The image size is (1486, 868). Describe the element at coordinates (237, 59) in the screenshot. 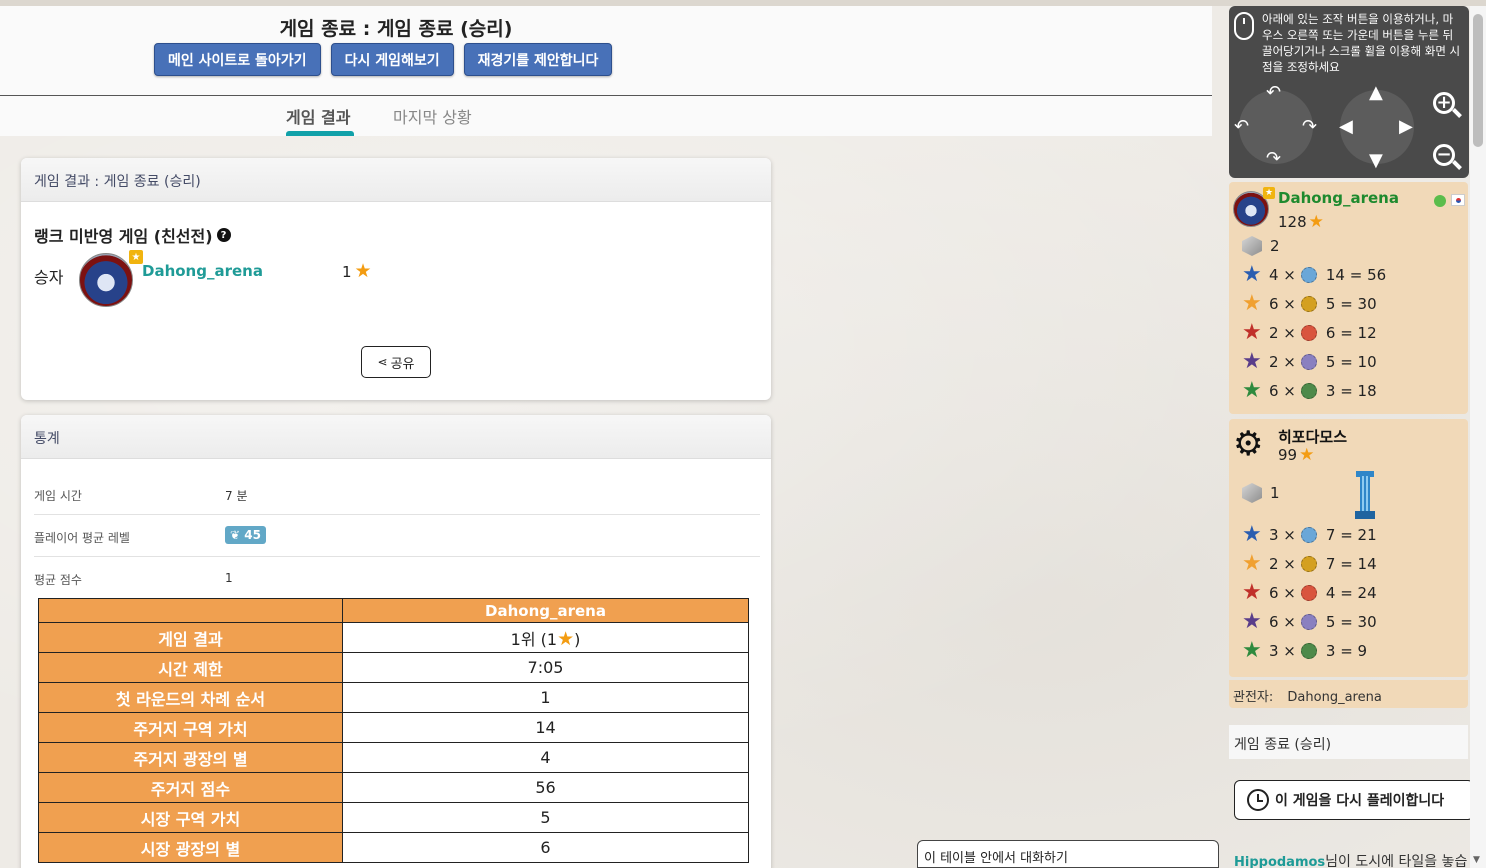

I see `back-to-main-button: 메인 사이트로 돌아가기` at that location.